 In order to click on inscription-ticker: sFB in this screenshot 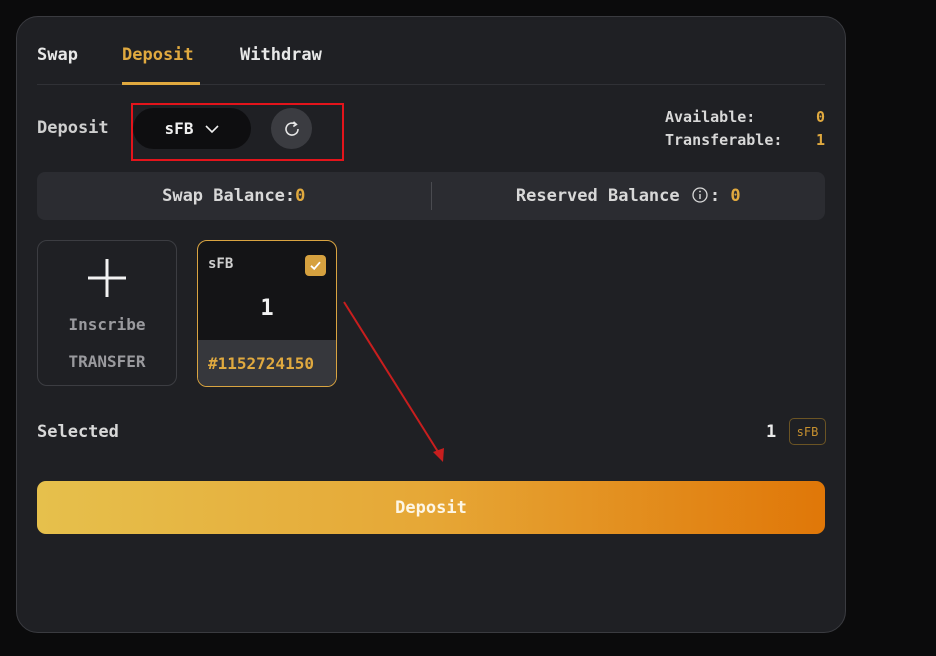, I will do `click(221, 264)`.